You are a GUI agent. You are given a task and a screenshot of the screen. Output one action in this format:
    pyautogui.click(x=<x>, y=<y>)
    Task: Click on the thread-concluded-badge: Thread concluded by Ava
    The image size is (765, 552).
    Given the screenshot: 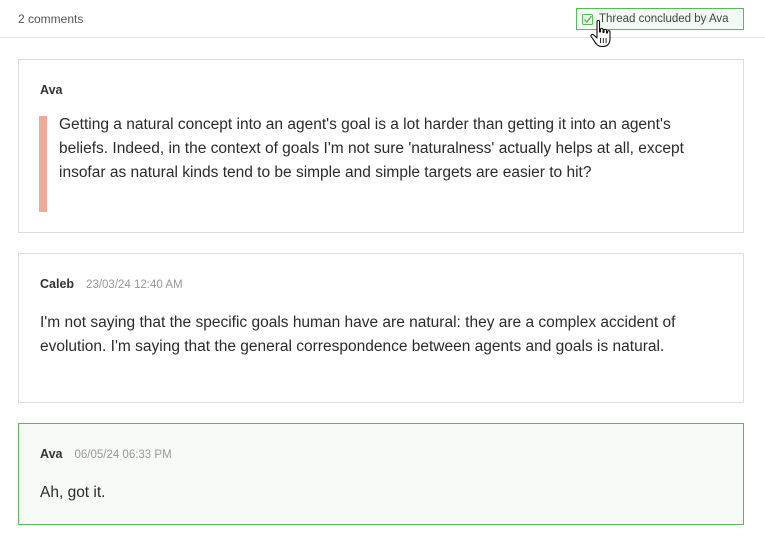 What is the action you would take?
    pyautogui.click(x=660, y=19)
    